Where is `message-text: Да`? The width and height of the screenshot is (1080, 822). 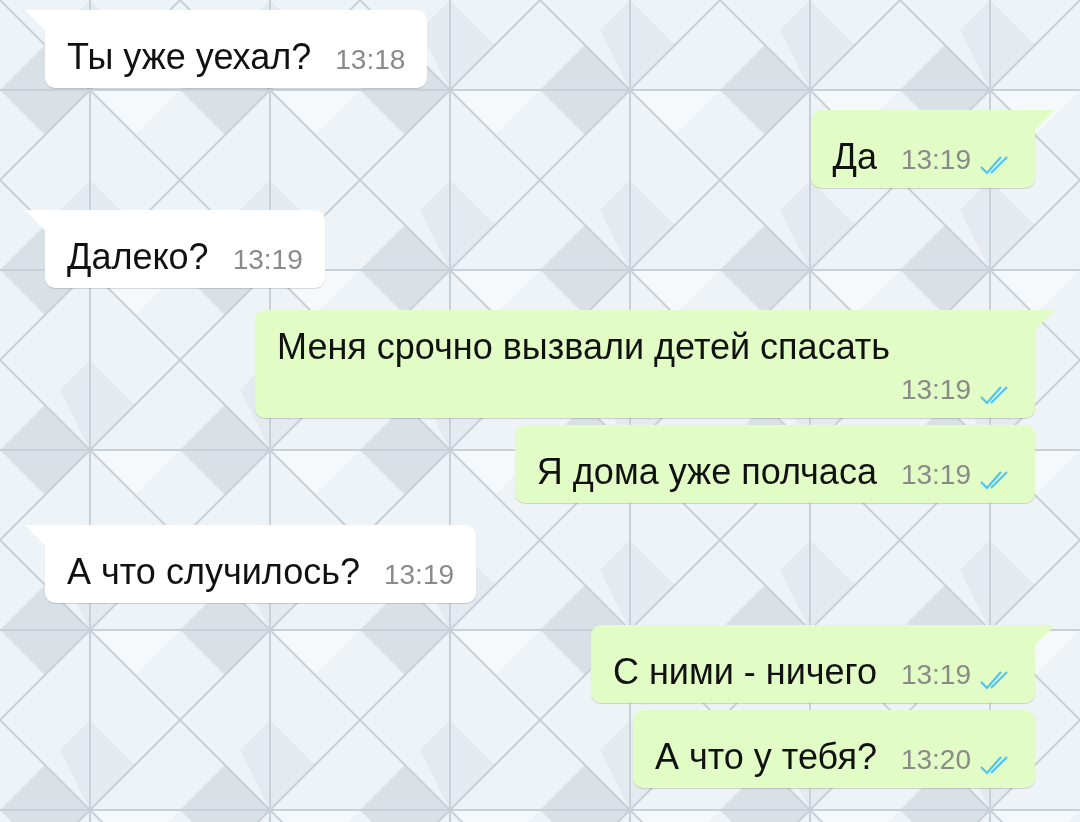
message-text: Да is located at coordinates (854, 157).